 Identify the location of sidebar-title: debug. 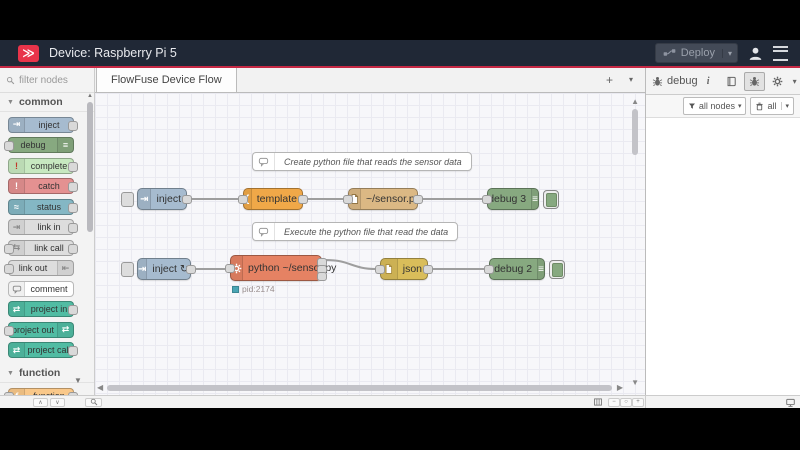
(682, 81).